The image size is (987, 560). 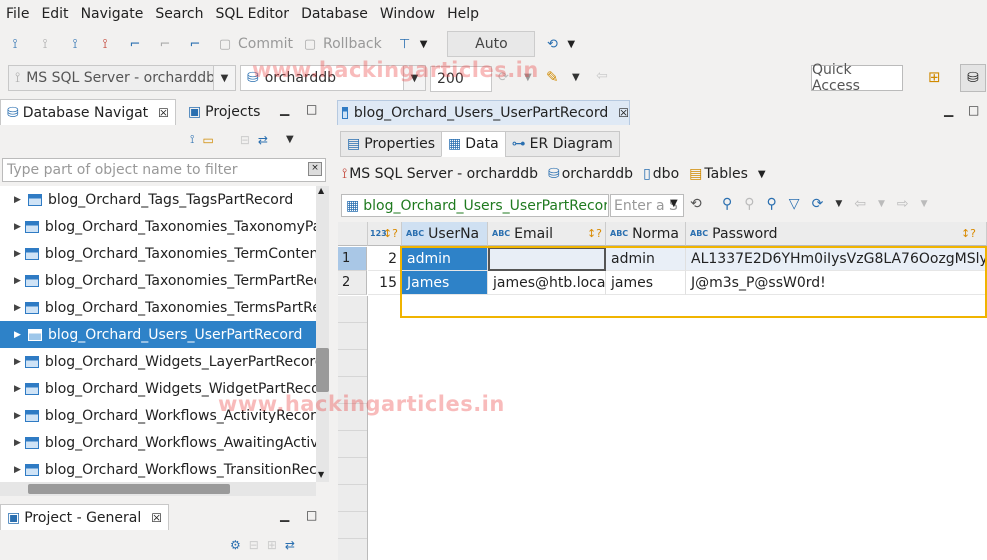 What do you see at coordinates (597, 174) in the screenshot?
I see `breadcrumb-database: orcharddb` at bounding box center [597, 174].